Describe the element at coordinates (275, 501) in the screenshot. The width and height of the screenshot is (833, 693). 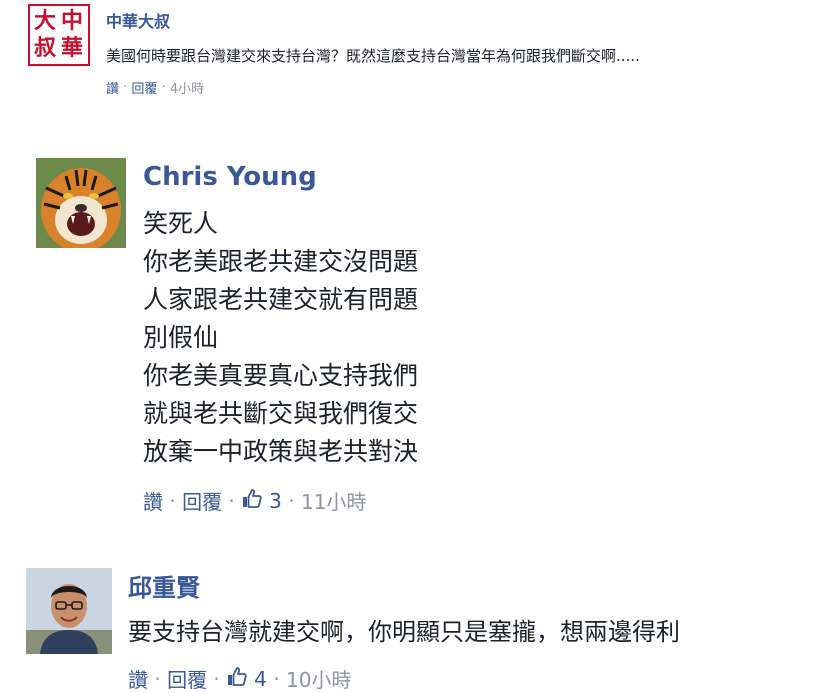
I see `like-count: 3` at that location.